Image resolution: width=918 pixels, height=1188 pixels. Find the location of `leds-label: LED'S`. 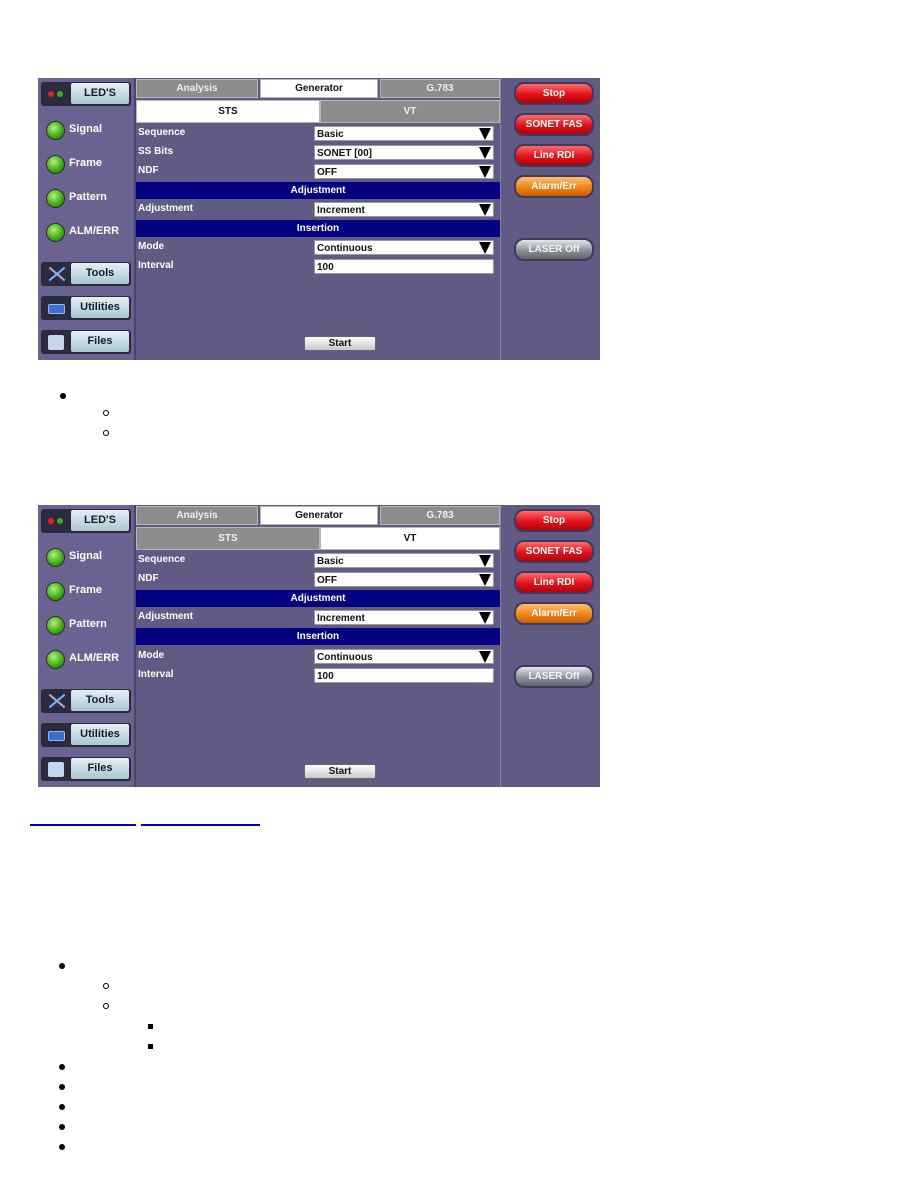

leds-label: LED'S is located at coordinates (100, 520).